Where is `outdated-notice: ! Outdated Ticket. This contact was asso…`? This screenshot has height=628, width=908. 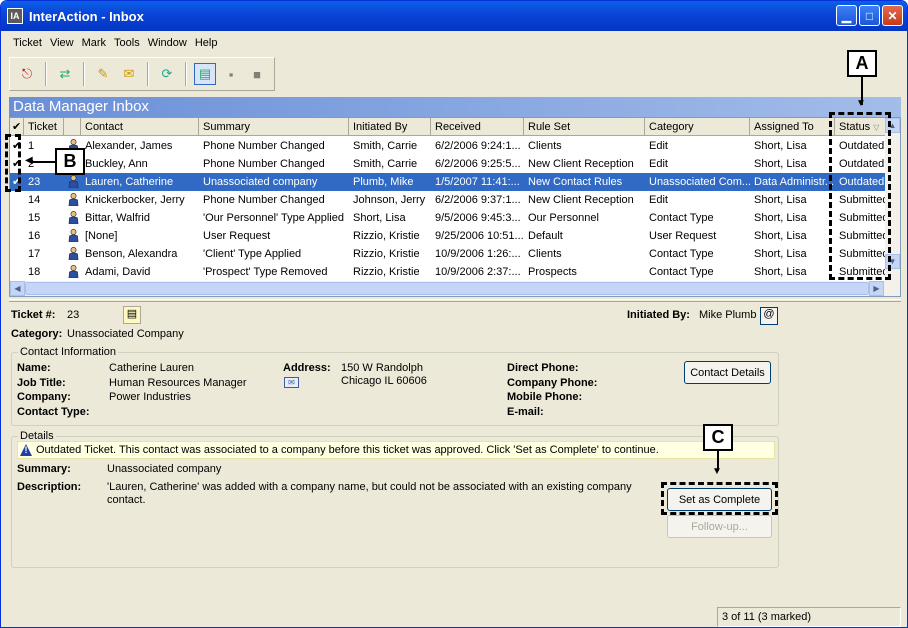 outdated-notice: ! Outdated Ticket. This contact was asso… is located at coordinates (396, 450).